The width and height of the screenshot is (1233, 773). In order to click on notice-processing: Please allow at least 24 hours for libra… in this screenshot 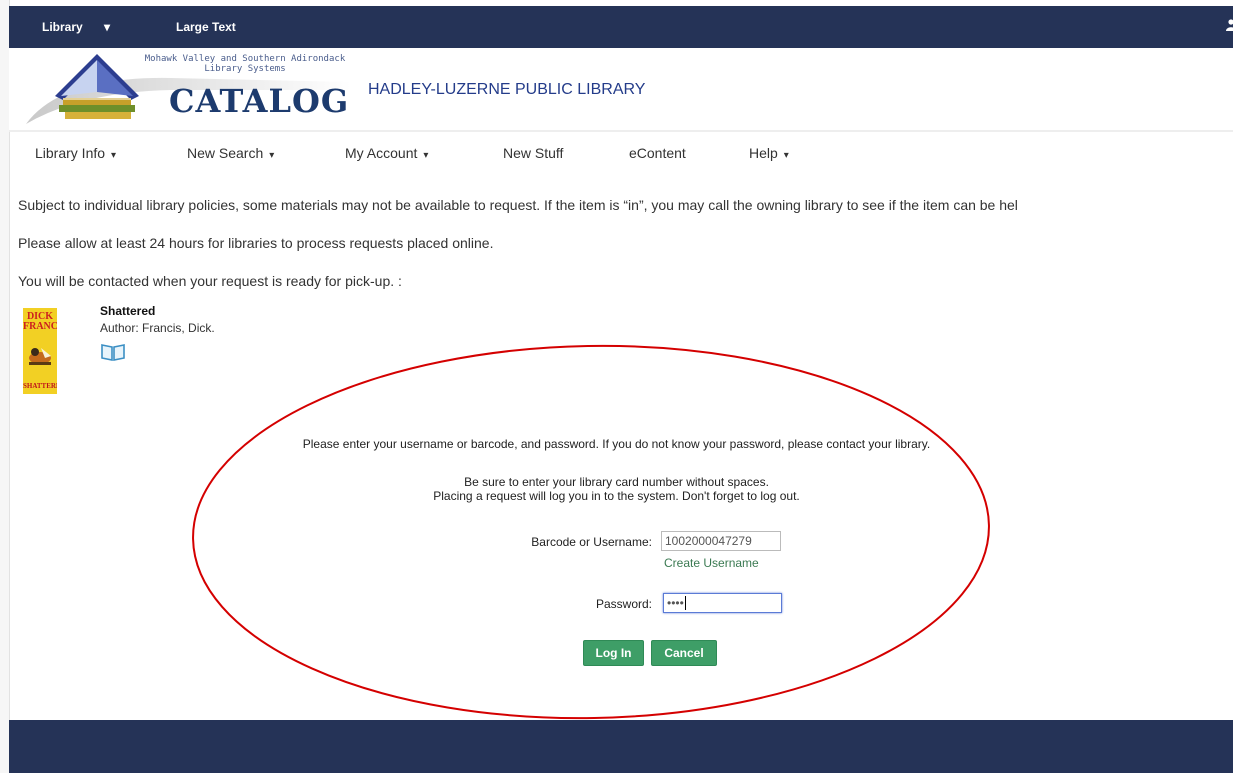, I will do `click(256, 243)`.